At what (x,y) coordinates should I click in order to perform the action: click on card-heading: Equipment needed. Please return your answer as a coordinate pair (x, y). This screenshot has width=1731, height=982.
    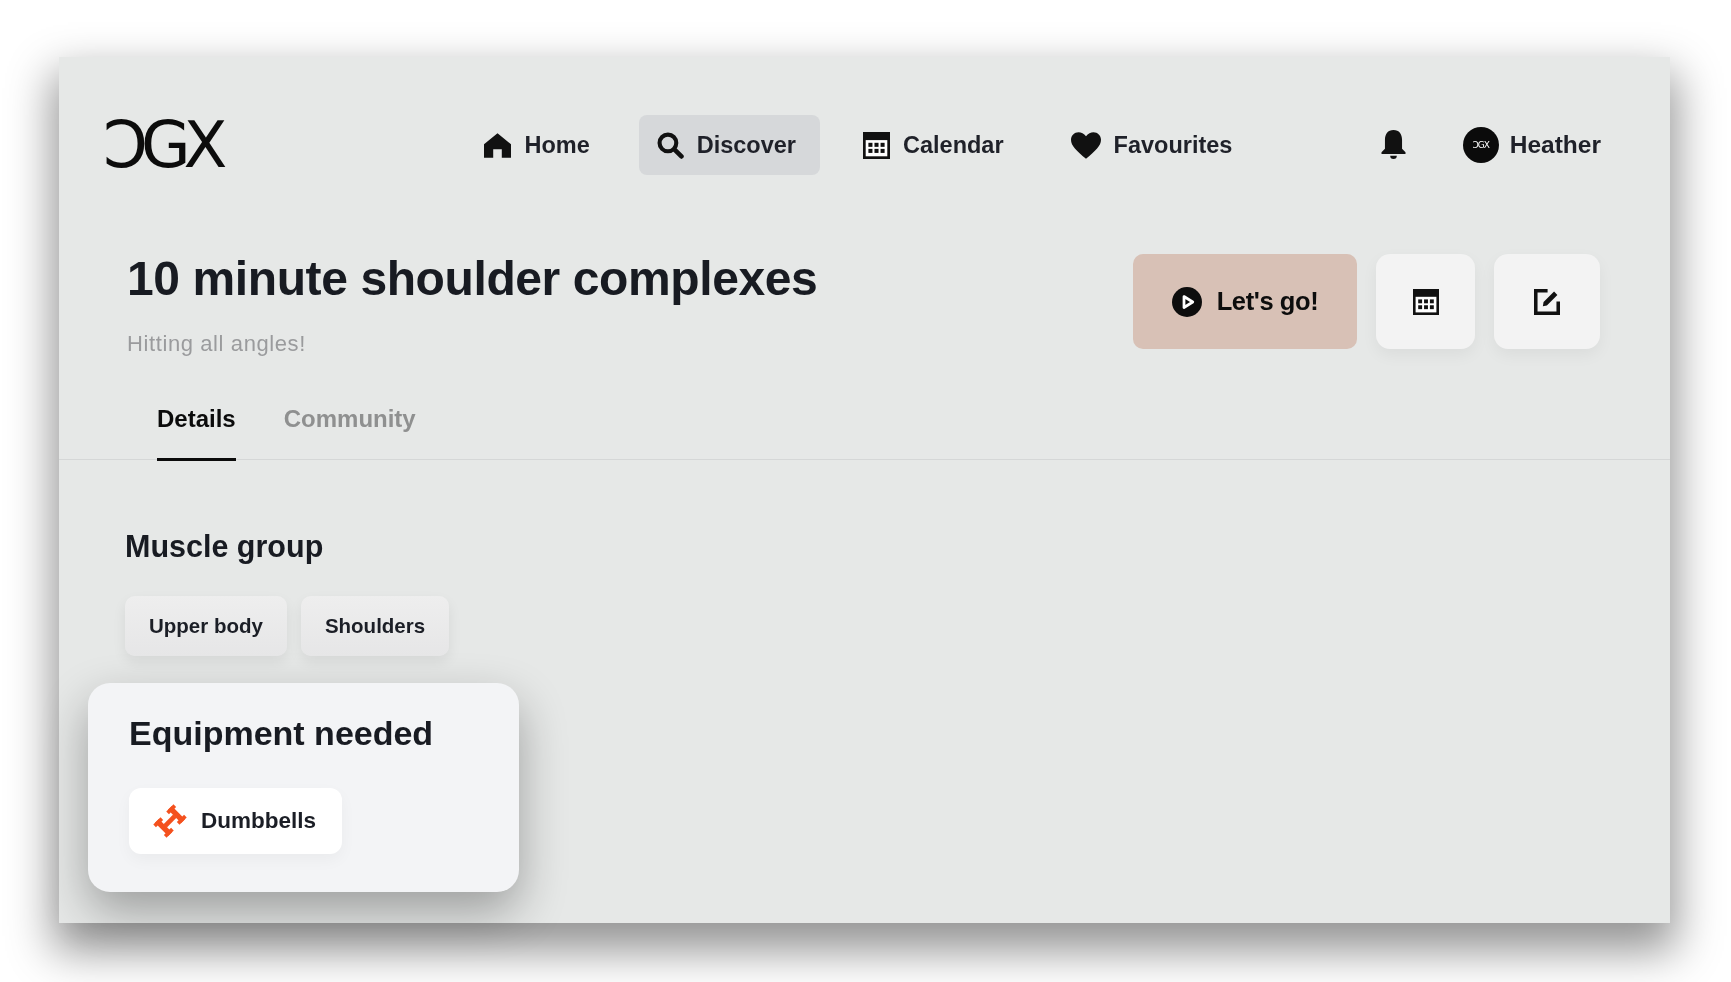
    Looking at the image, I should click on (281, 733).